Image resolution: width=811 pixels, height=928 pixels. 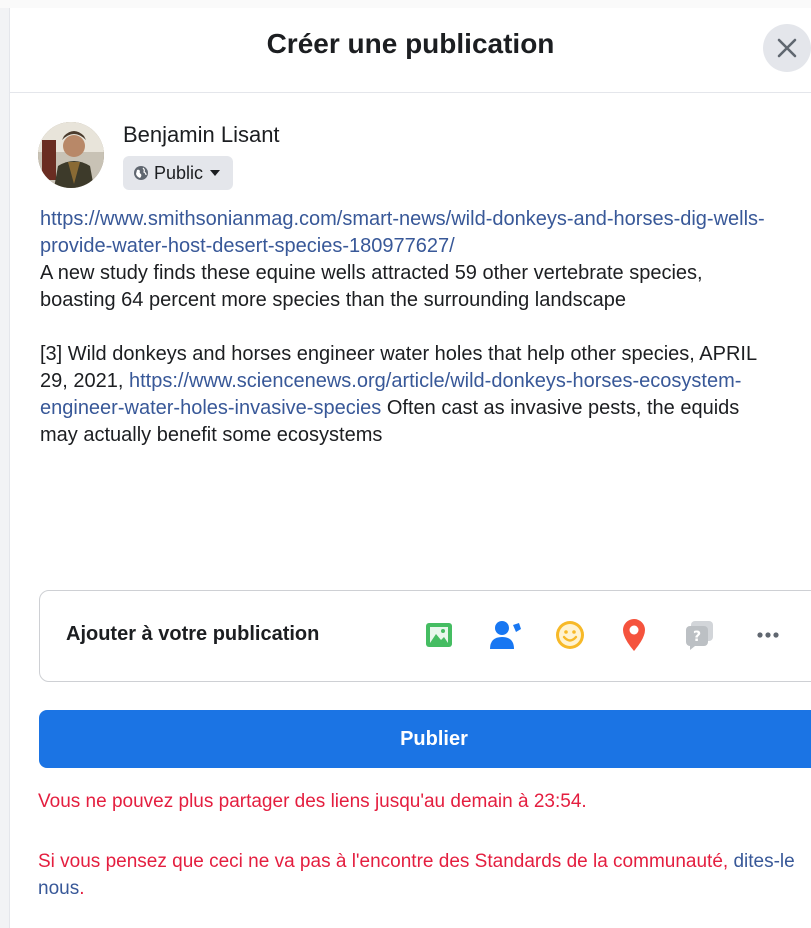 What do you see at coordinates (570, 635) in the screenshot?
I see `feeling-icon` at bounding box center [570, 635].